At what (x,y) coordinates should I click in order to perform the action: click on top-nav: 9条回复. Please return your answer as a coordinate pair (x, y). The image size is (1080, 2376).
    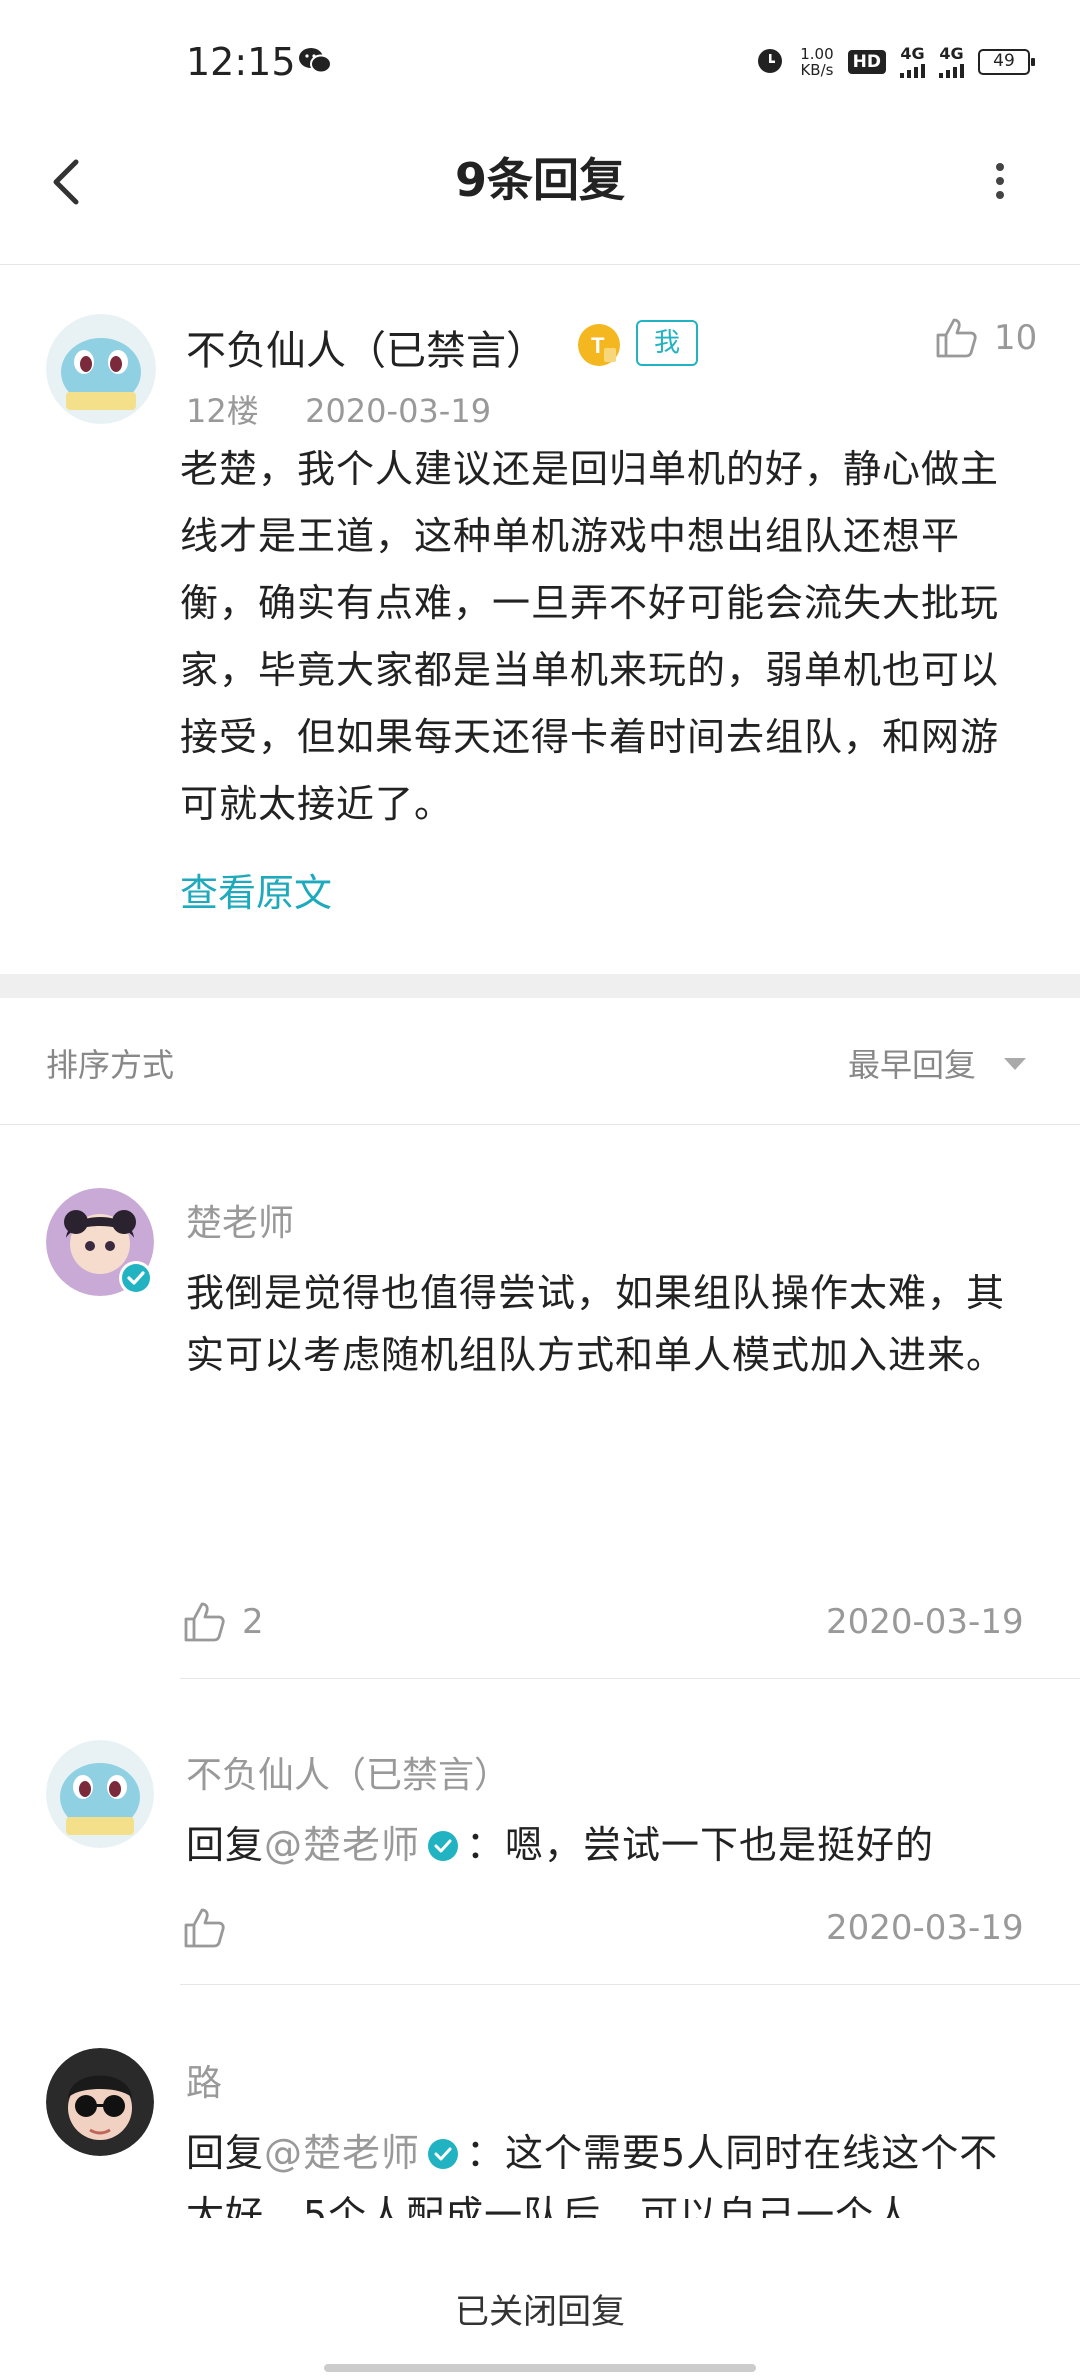
    Looking at the image, I should click on (540, 197).